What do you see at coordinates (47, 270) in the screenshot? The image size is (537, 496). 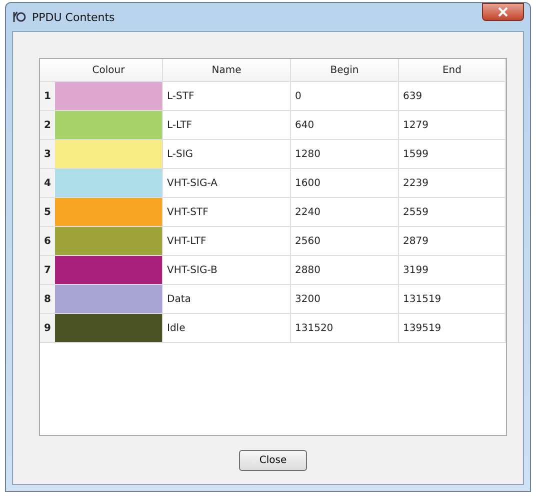 I see `row-number: 7` at bounding box center [47, 270].